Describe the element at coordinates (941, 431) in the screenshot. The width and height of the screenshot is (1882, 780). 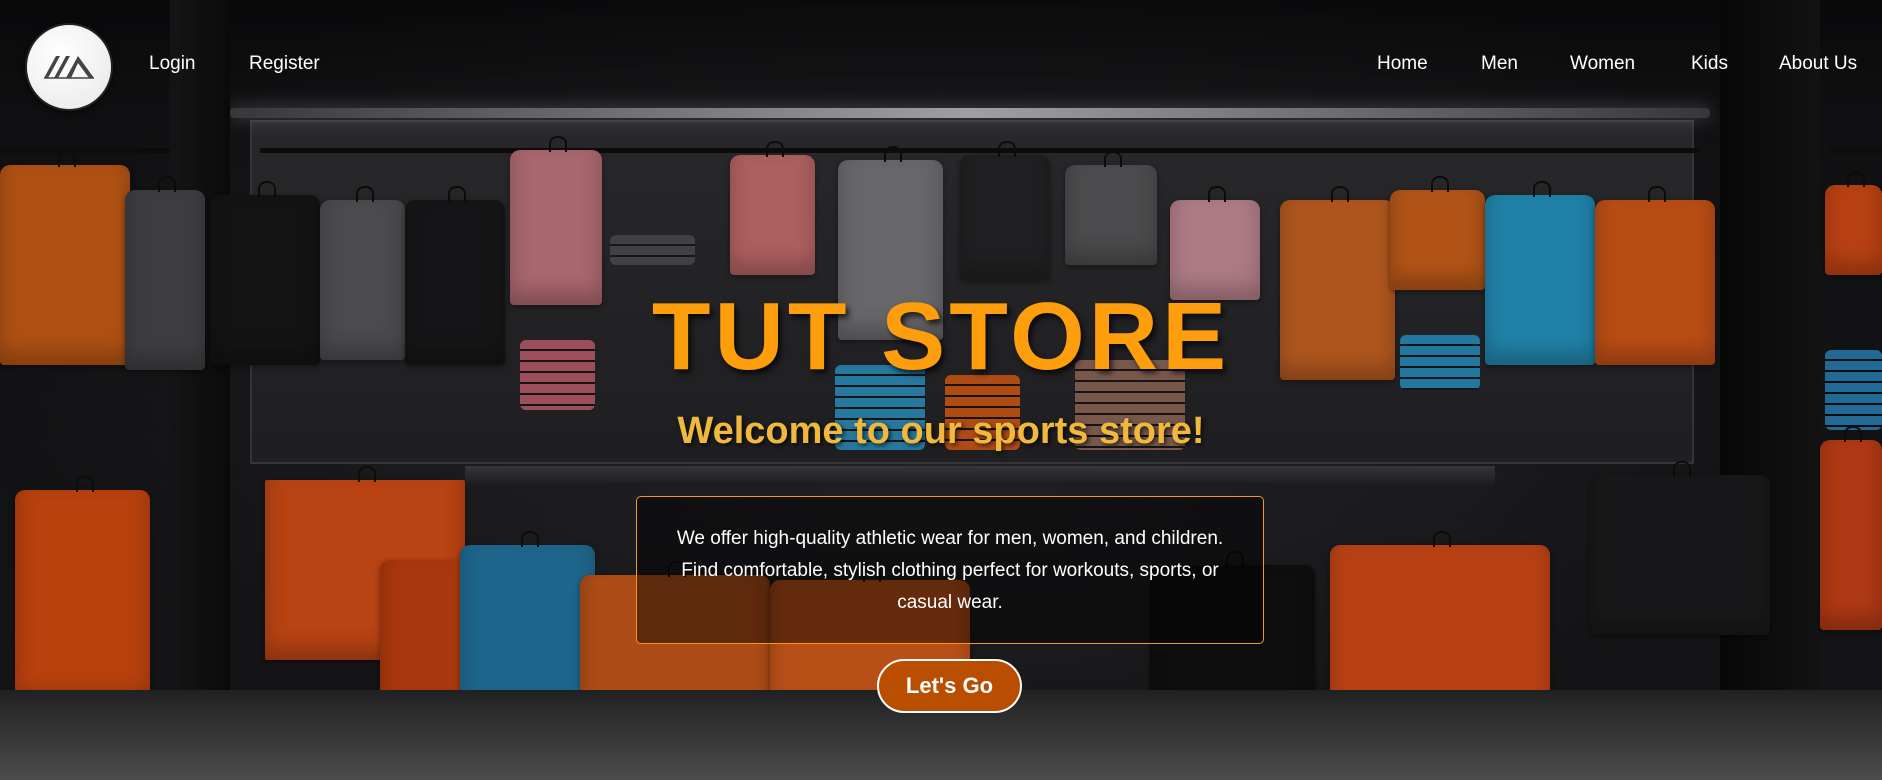
I see `hero-subtitle: Welcome to our sports store!` at that location.